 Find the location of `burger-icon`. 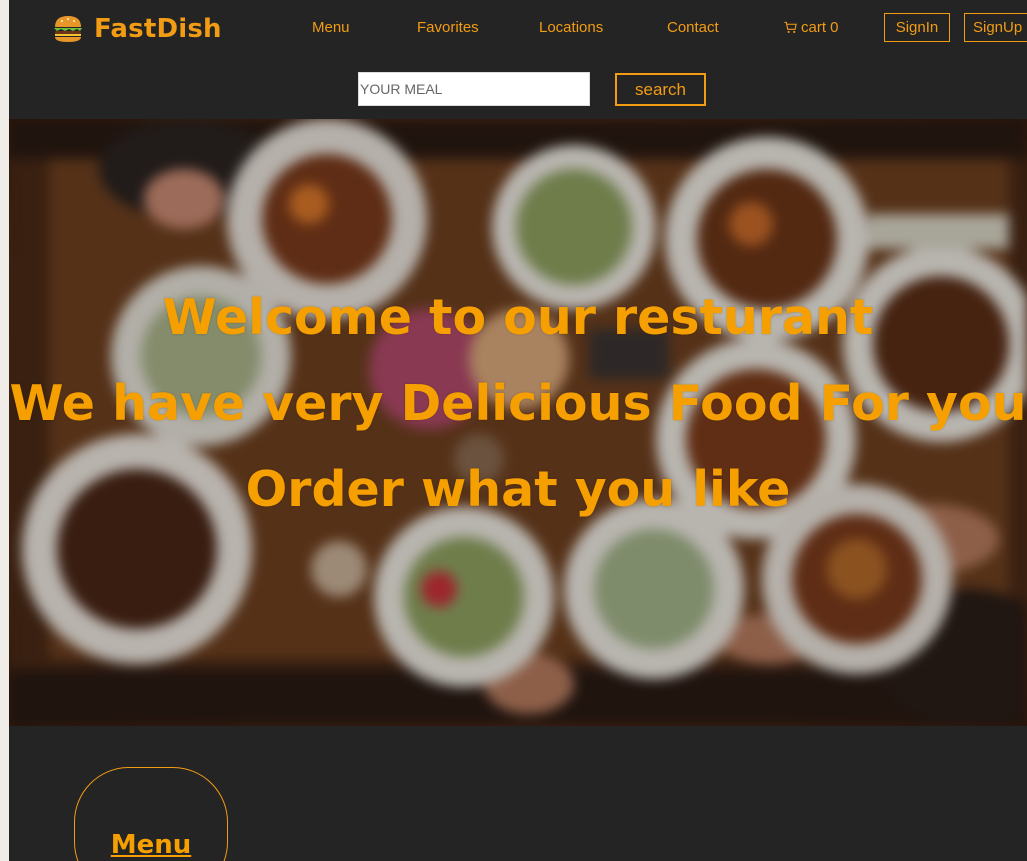

burger-icon is located at coordinates (68, 29).